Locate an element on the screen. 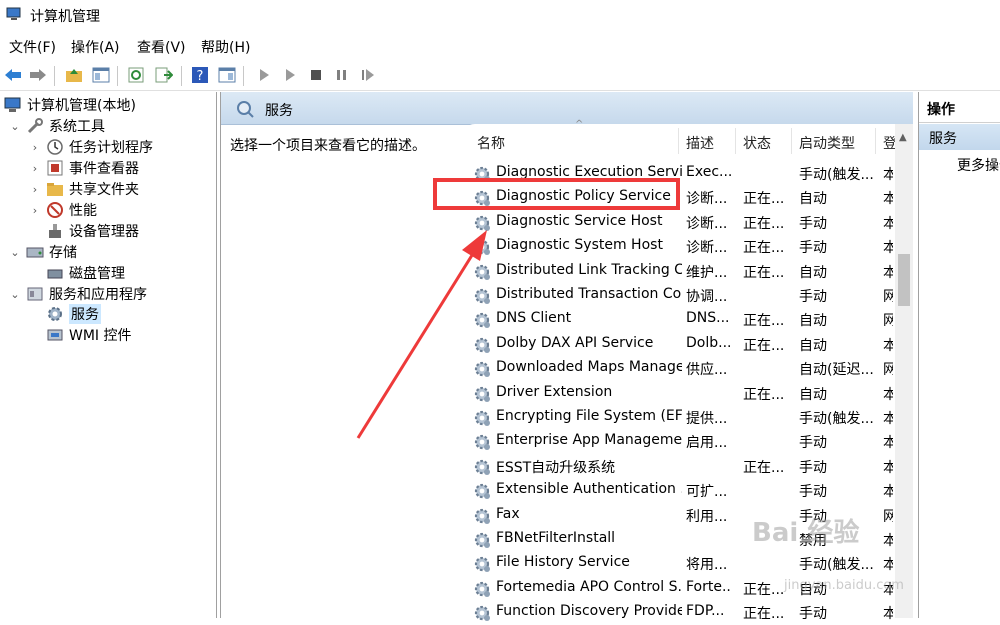 The width and height of the screenshot is (1000, 625). service-name: Dolby DAX API Service is located at coordinates (575, 342).